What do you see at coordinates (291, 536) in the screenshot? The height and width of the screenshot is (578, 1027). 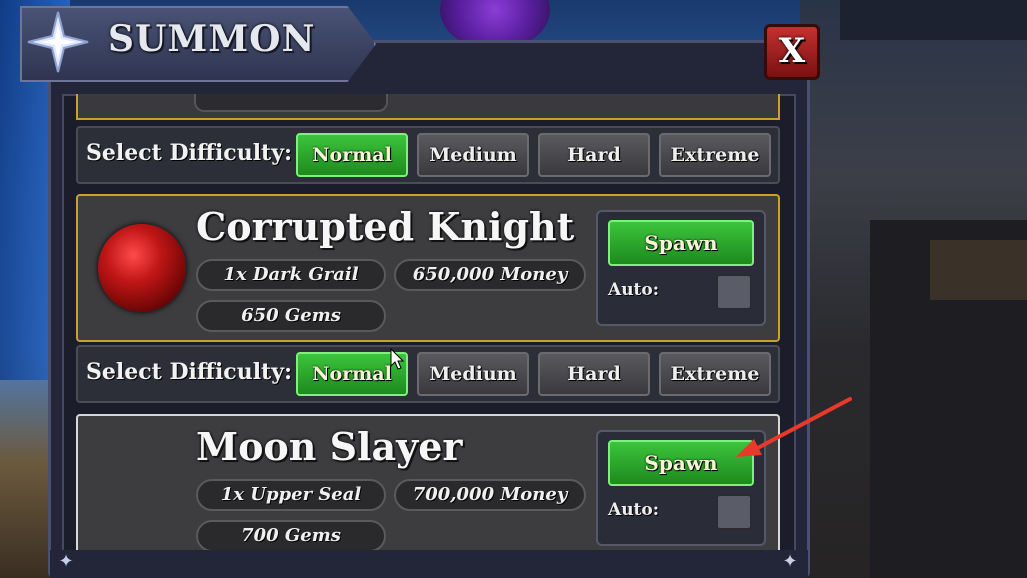 I see `gem-cost-pill: 700 Gems` at bounding box center [291, 536].